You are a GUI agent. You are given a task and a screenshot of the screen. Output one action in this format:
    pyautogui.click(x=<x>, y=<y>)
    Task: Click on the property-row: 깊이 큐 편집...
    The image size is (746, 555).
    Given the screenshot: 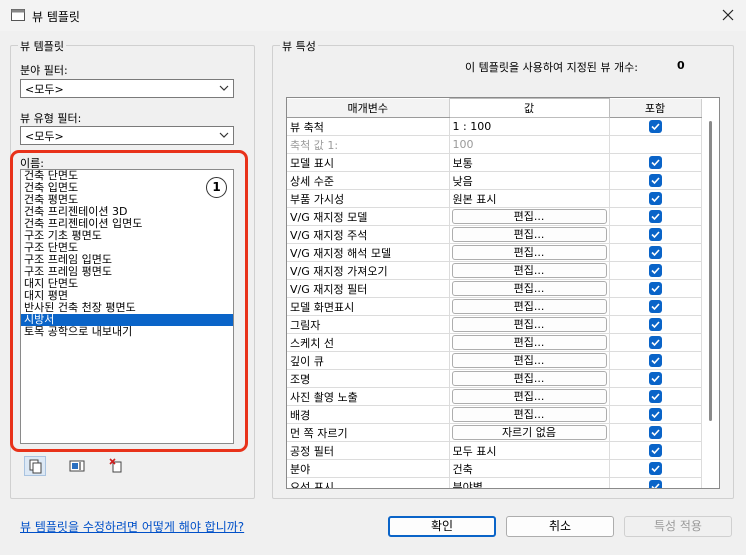 What is the action you would take?
    pyautogui.click(x=494, y=360)
    